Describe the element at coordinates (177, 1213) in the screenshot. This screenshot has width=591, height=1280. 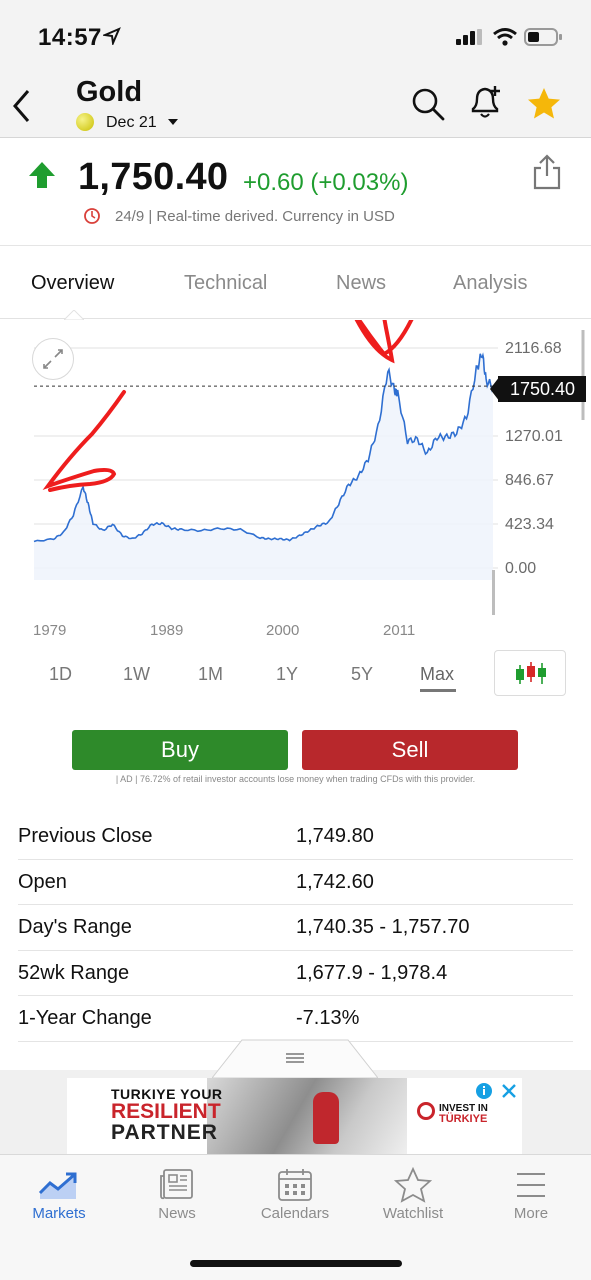
I see `tab-label: News` at that location.